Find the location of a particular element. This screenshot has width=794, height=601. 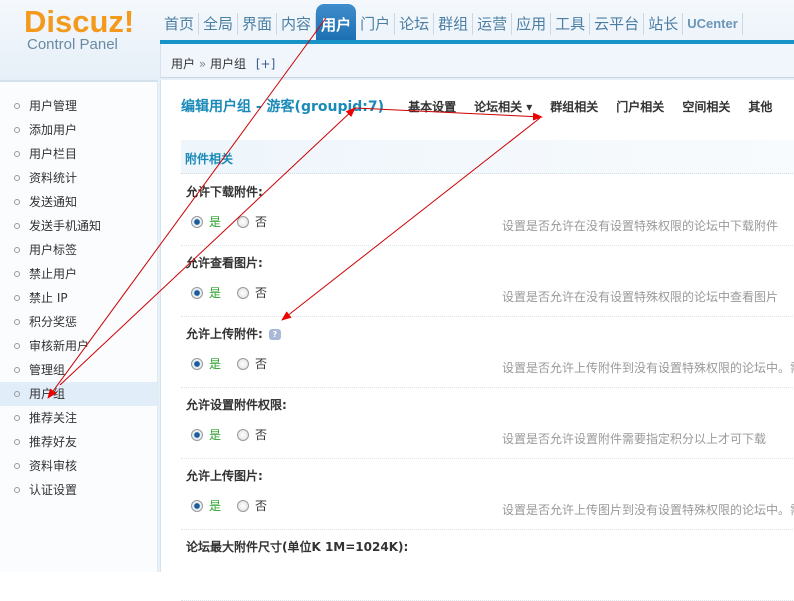

sidebar-item: 禁止用户 is located at coordinates (78, 274).